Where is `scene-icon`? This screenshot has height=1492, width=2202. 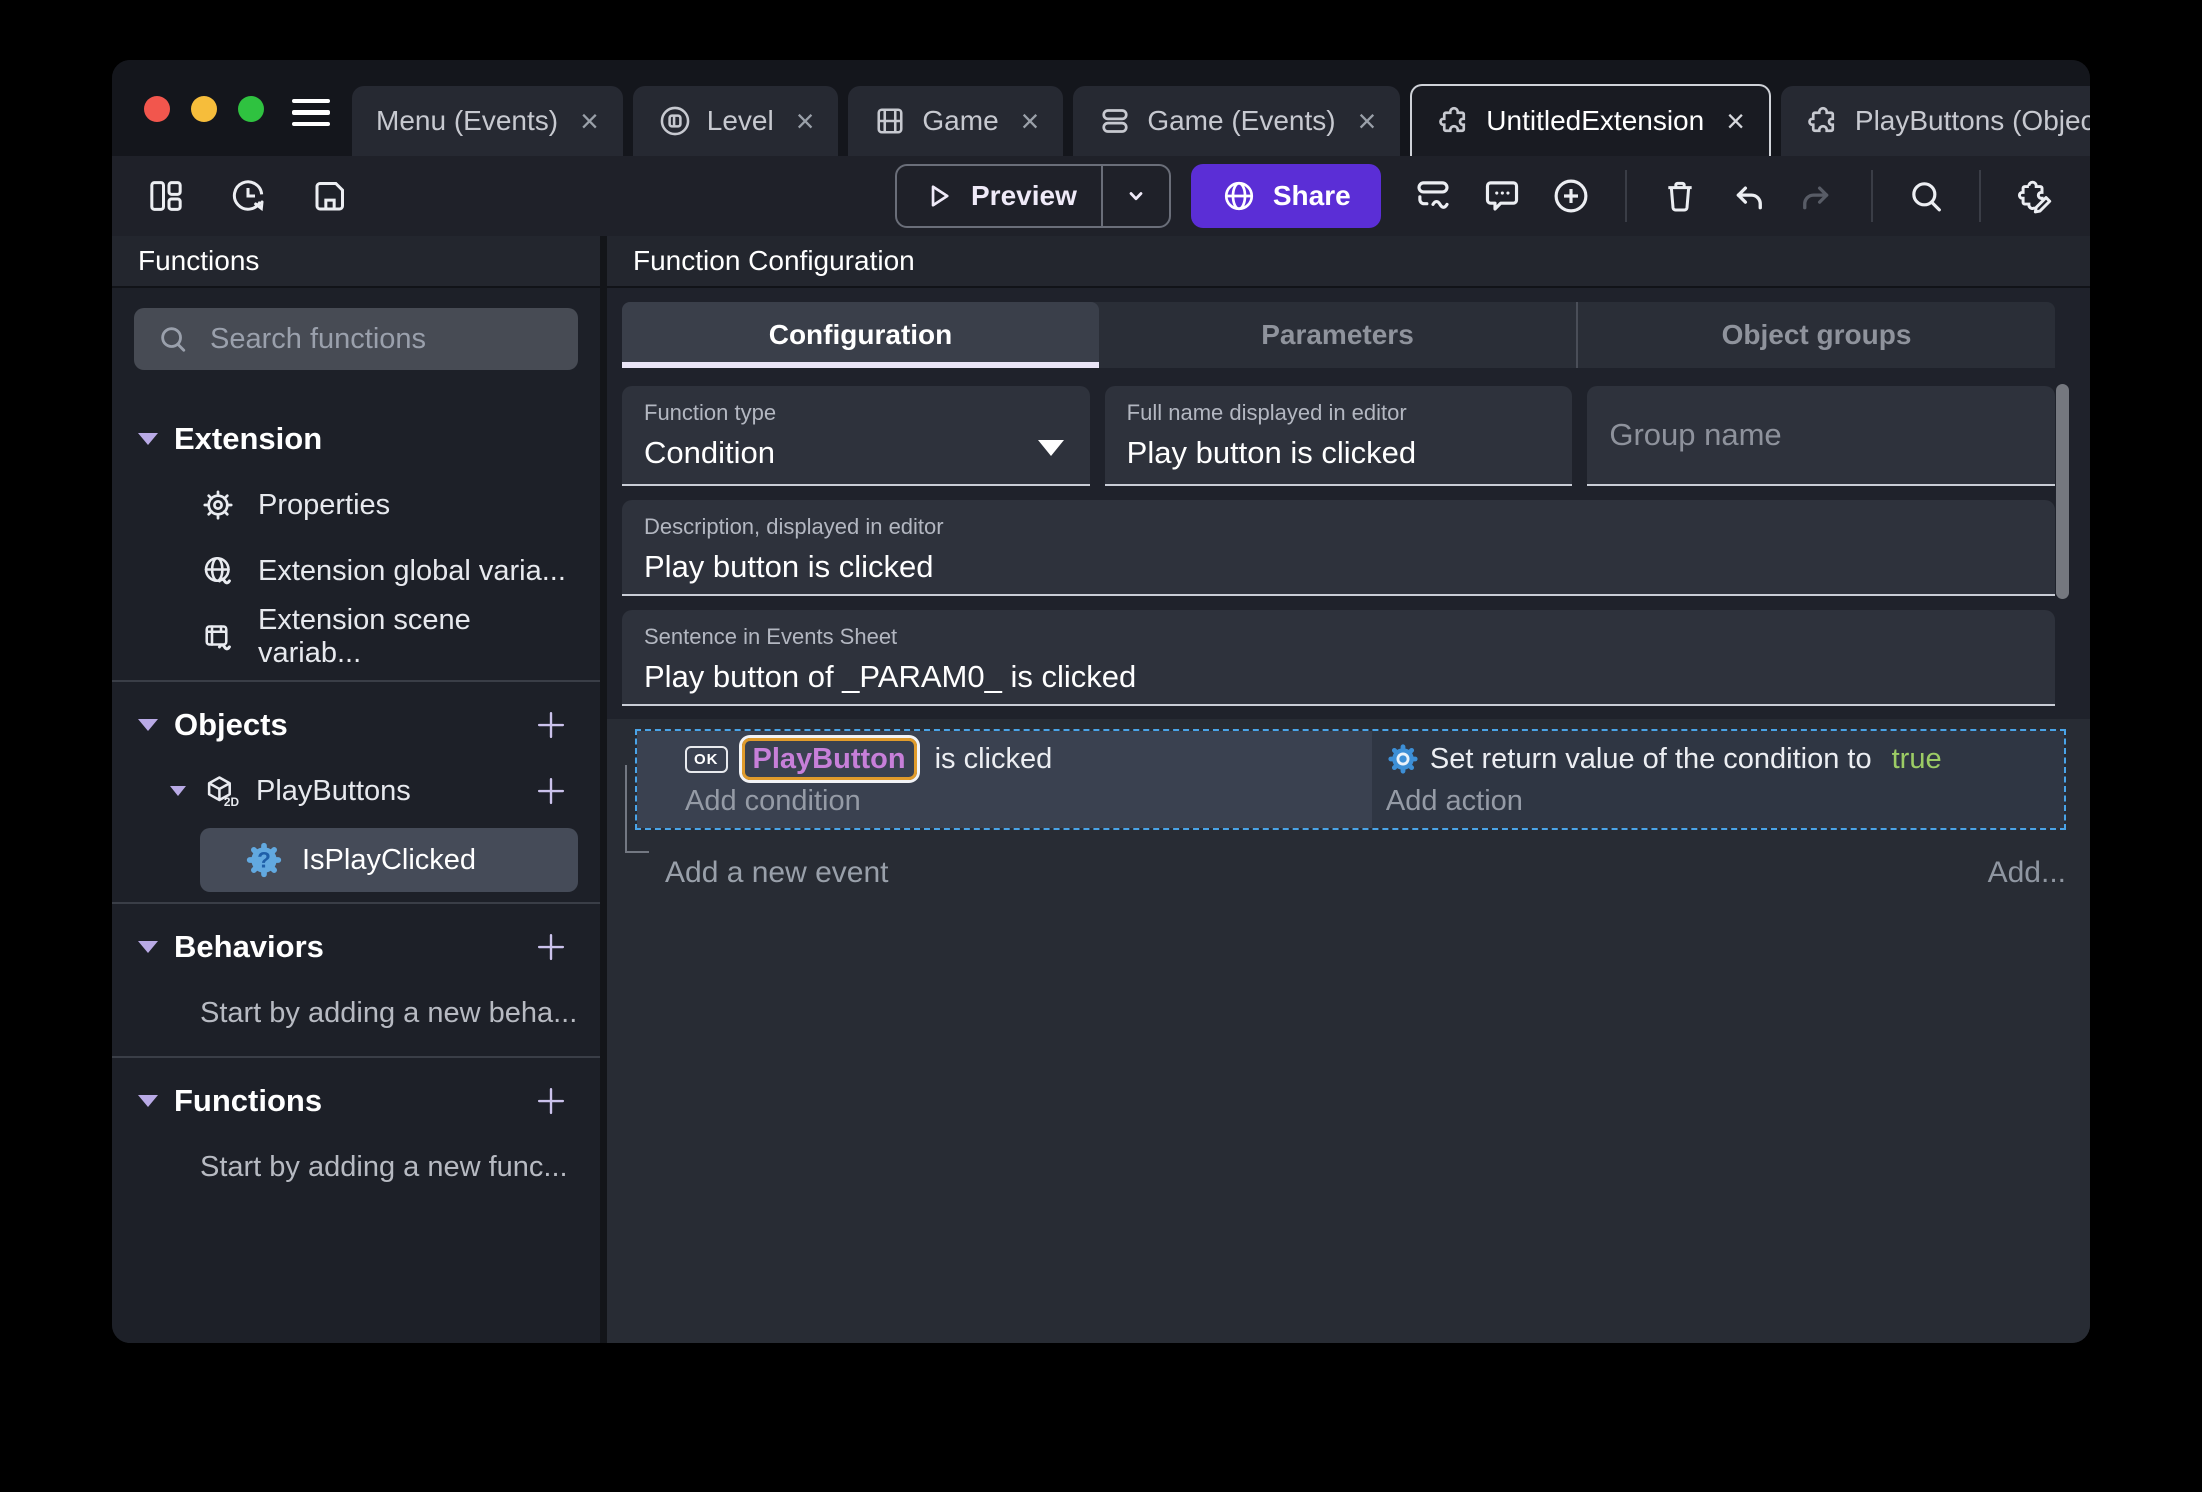
scene-icon is located at coordinates (675, 121).